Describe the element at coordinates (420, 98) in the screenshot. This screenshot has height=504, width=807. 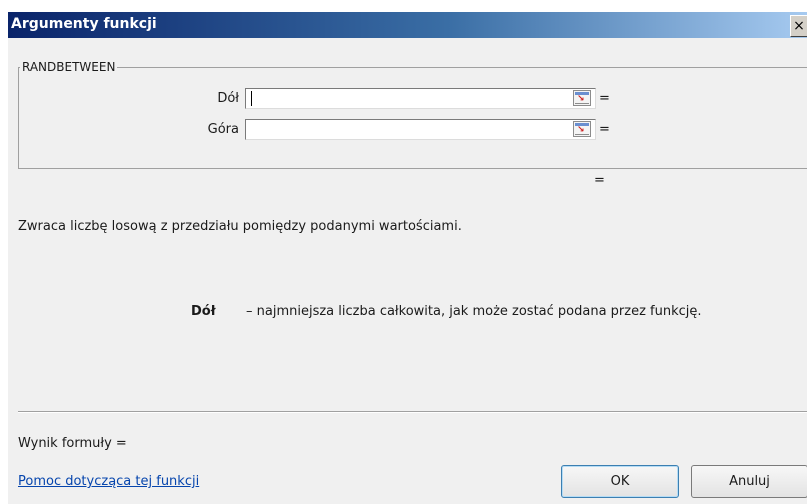
I see `argument-input-dol` at that location.